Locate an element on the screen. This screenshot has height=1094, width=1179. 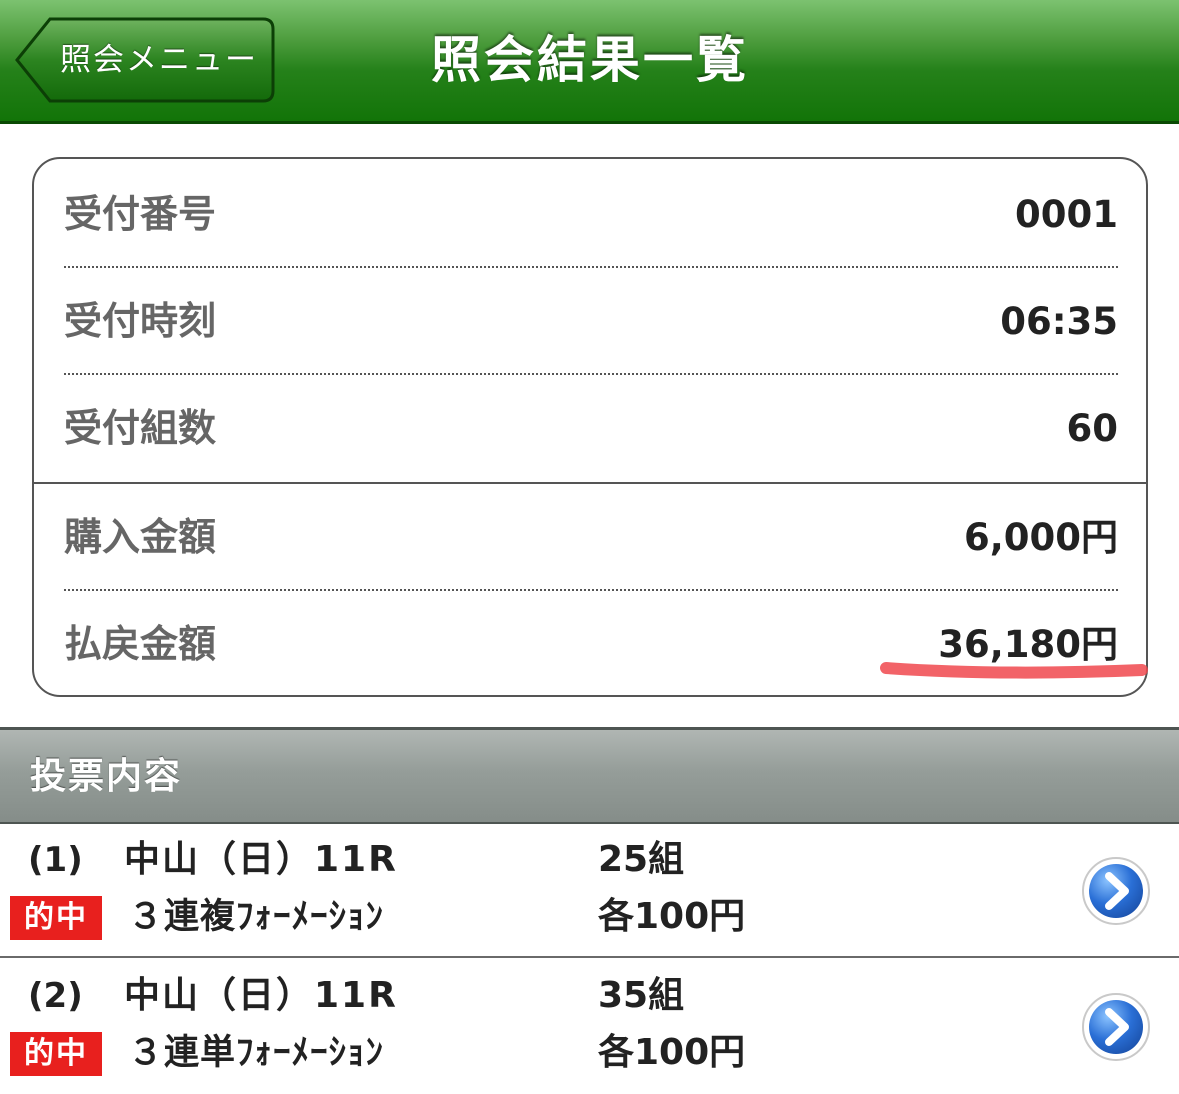
section-title: 投票内容 is located at coordinates (106, 776).